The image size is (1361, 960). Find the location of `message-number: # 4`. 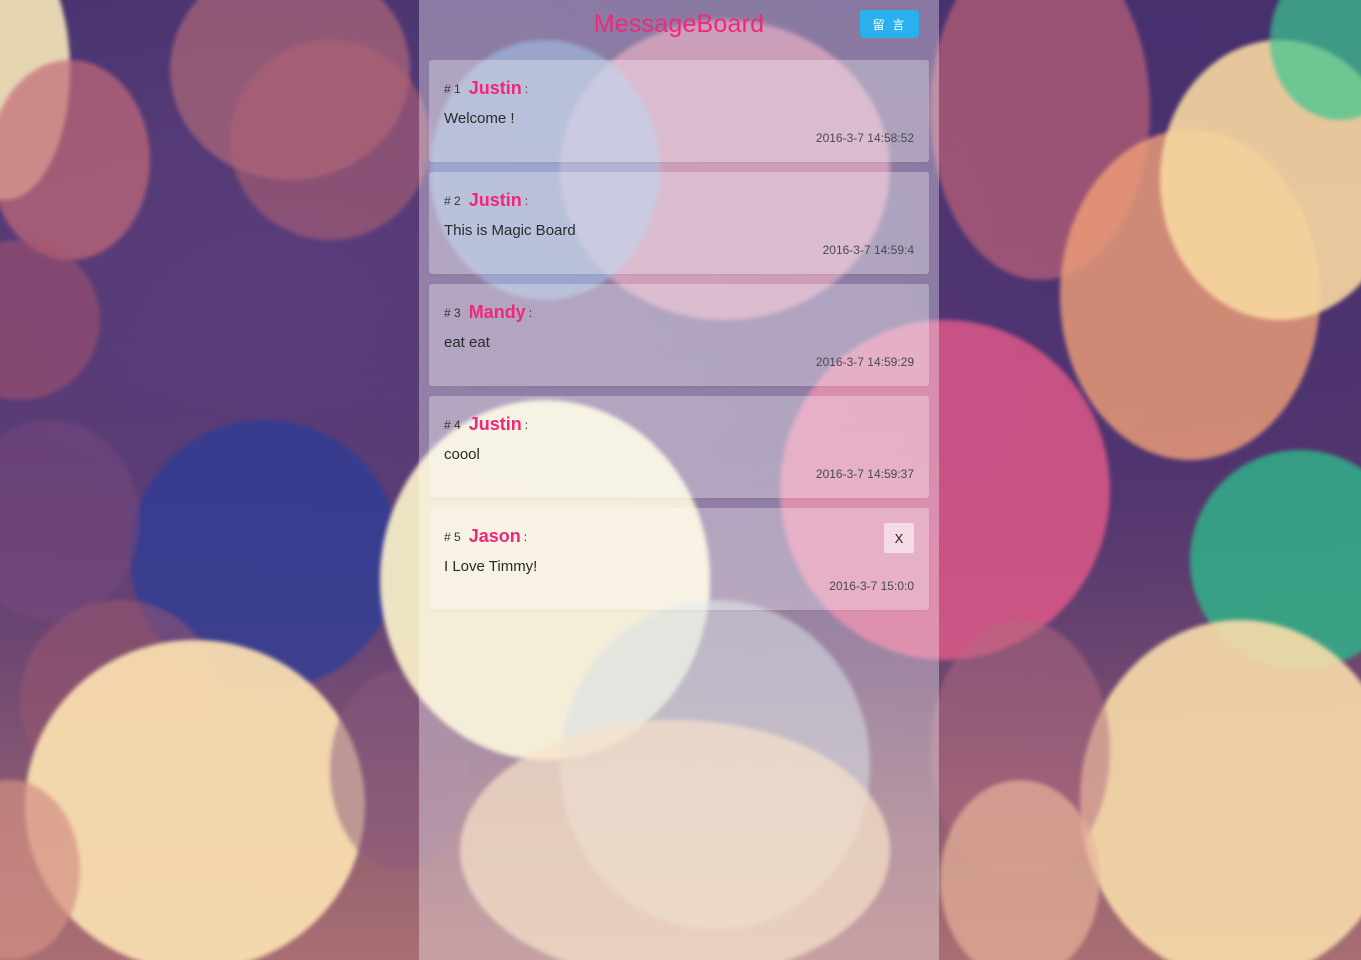

message-number: # 4 is located at coordinates (452, 424).